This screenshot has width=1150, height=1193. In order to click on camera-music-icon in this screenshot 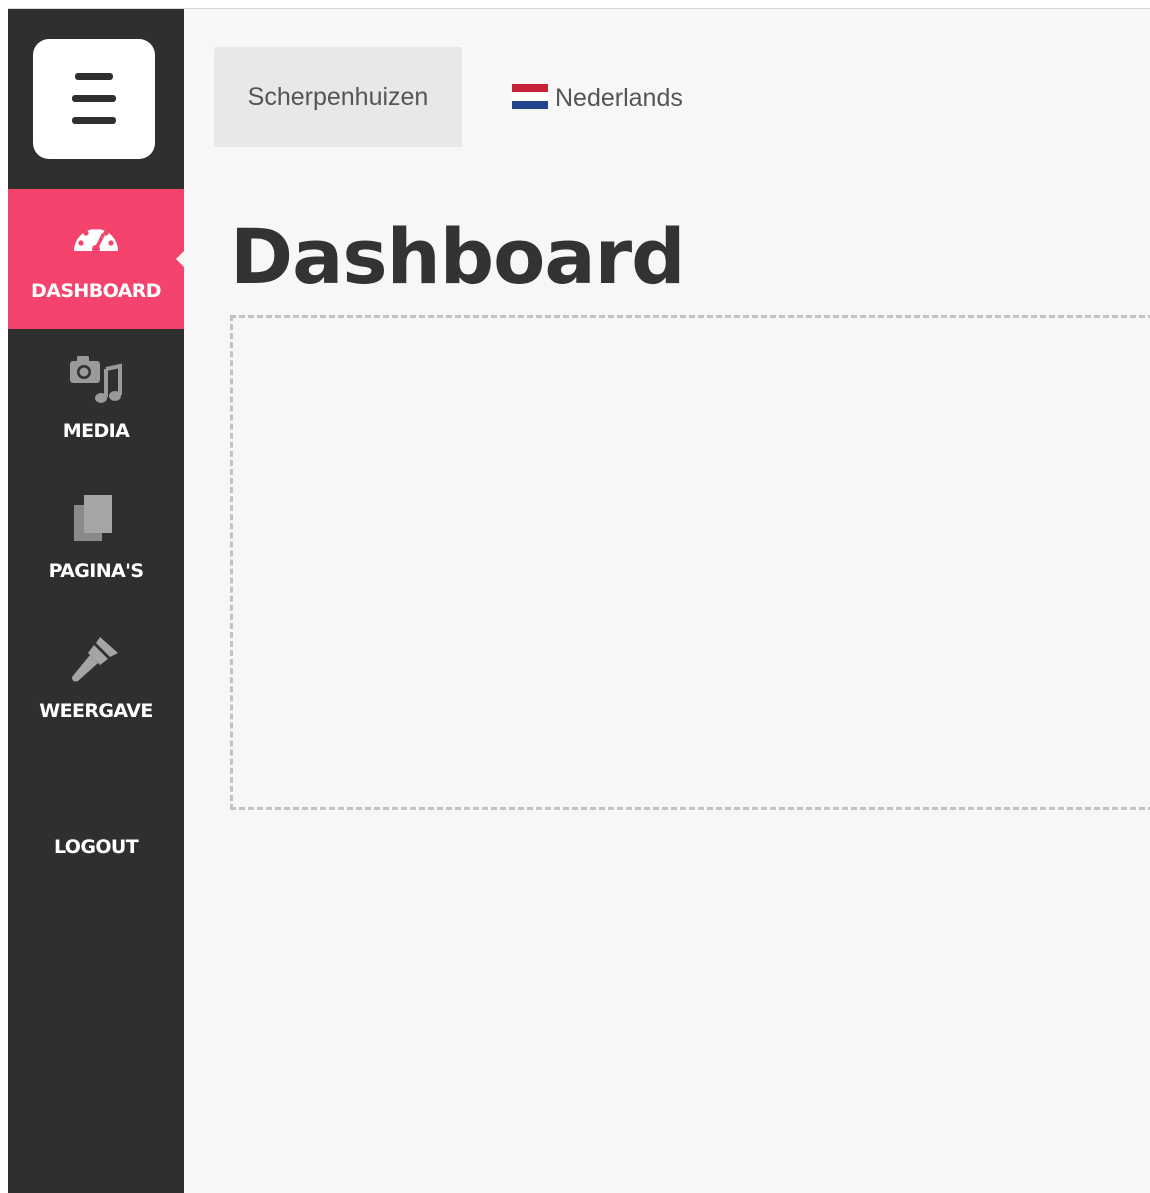, I will do `click(96, 379)`.